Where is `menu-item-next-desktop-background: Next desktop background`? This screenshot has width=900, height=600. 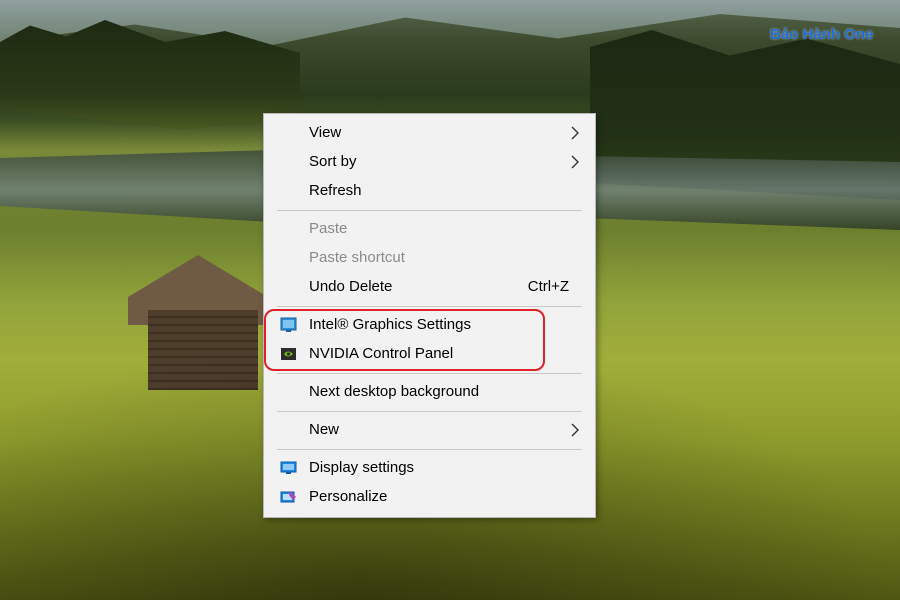
menu-item-next-desktop-background: Next desktop background is located at coordinates (429, 391).